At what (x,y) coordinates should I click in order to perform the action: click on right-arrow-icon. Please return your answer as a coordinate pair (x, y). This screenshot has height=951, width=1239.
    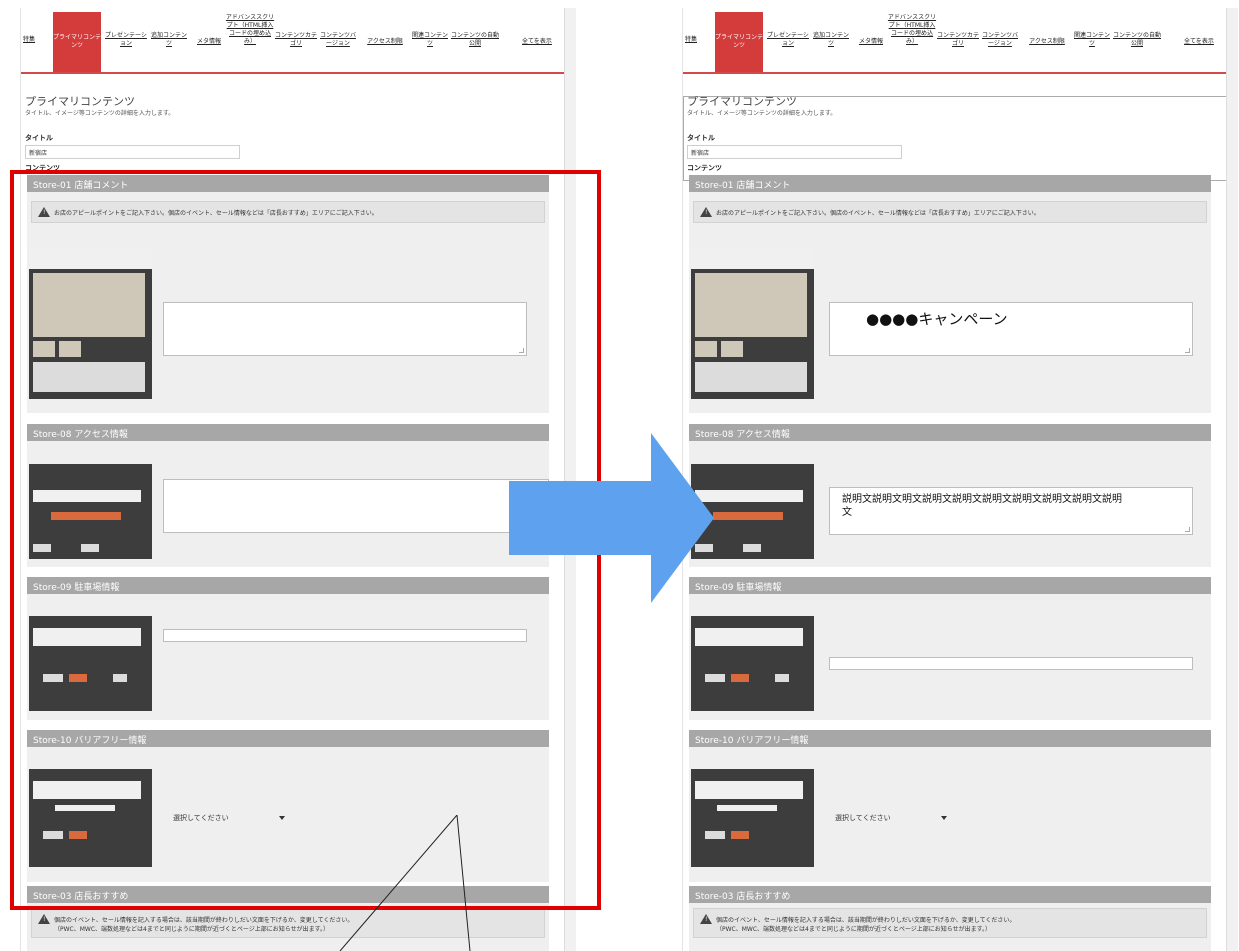
    Looking at the image, I should click on (611, 518).